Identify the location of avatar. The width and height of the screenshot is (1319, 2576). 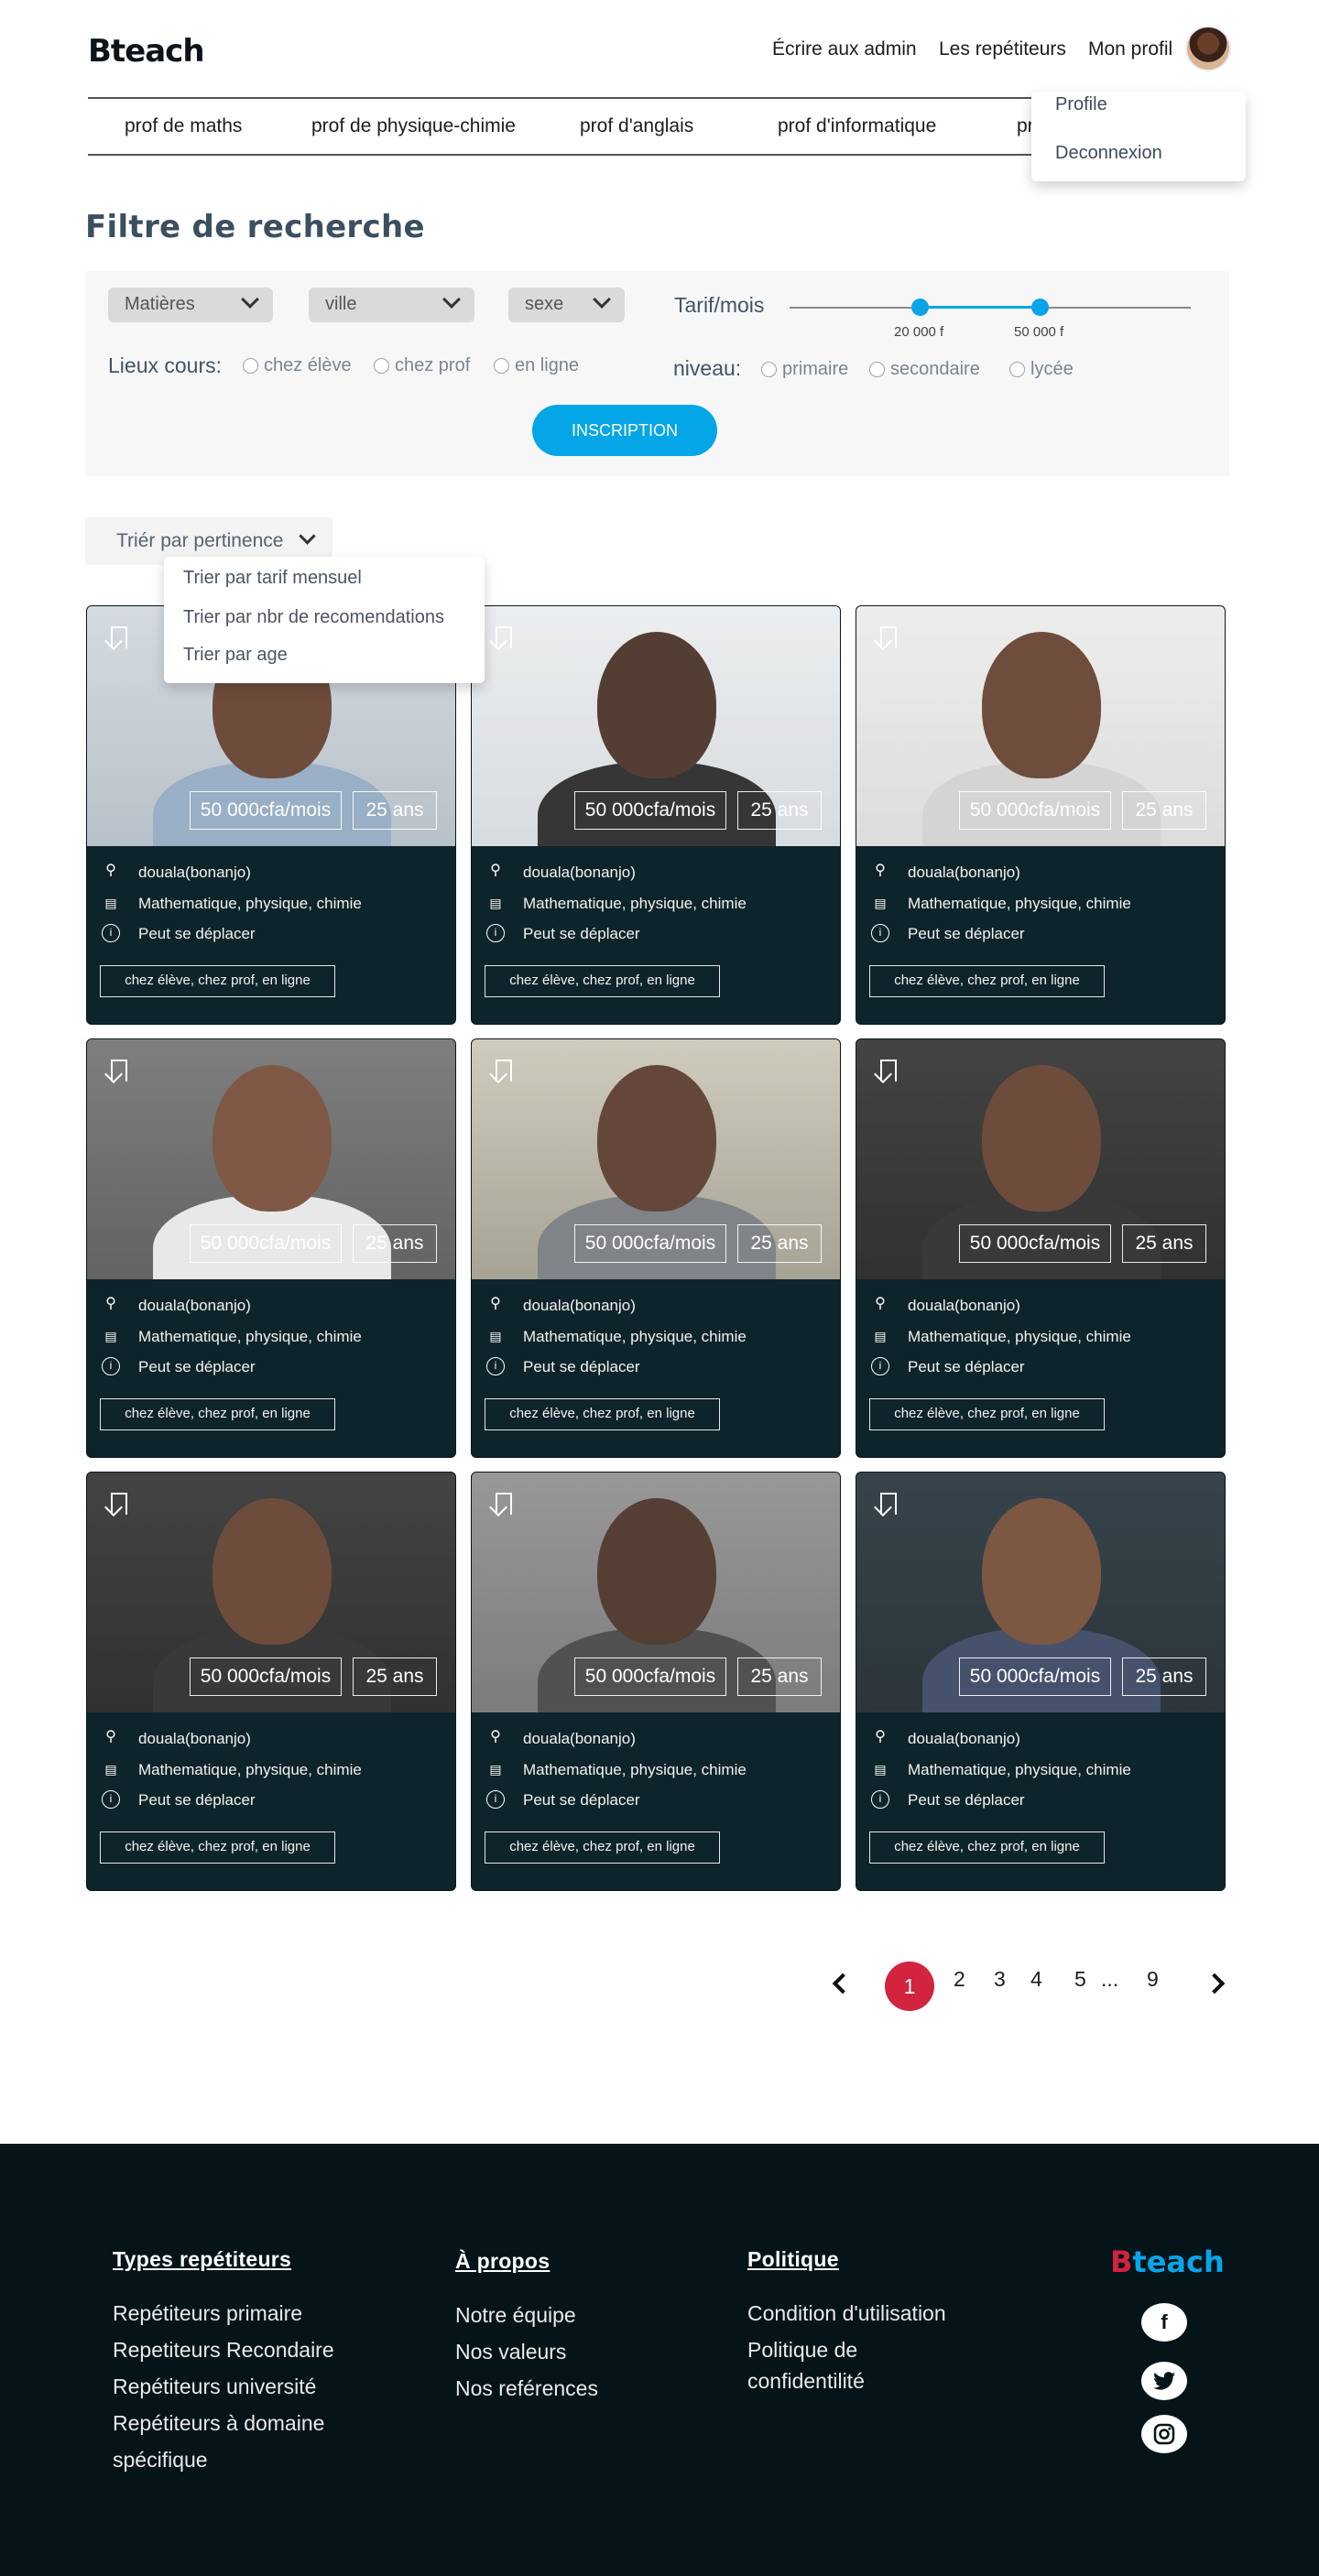
(1208, 48).